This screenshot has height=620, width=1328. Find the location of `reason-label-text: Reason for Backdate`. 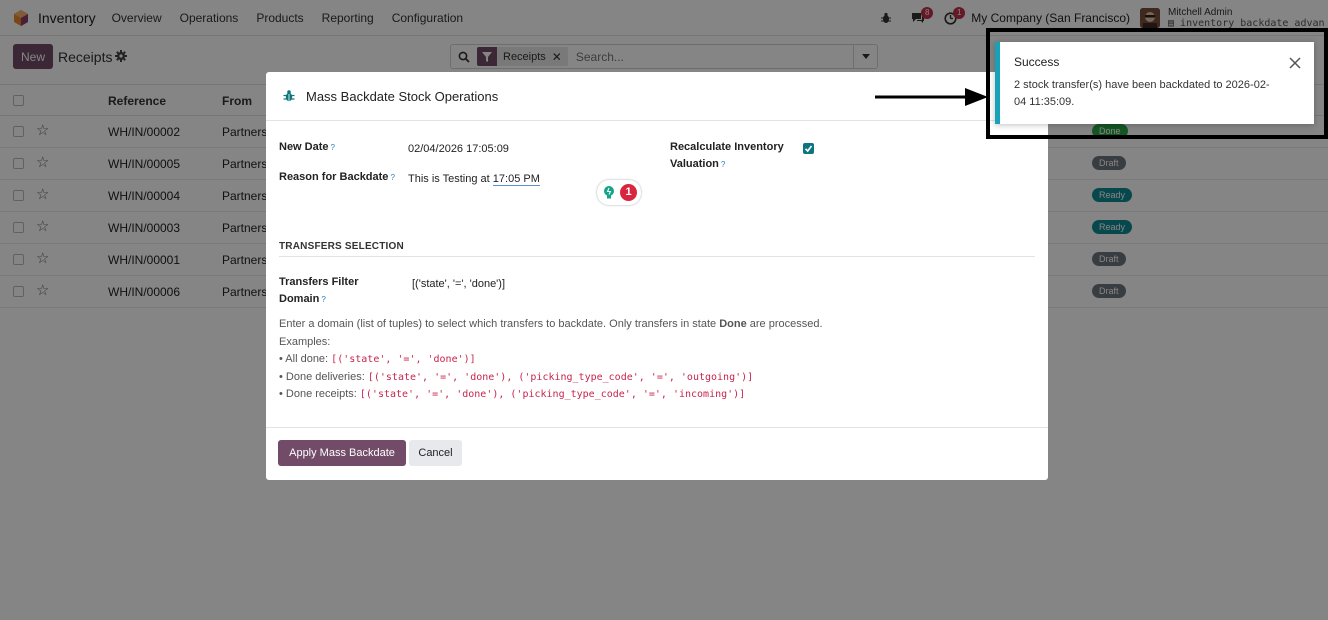

reason-label-text: Reason for Backdate is located at coordinates (334, 177).